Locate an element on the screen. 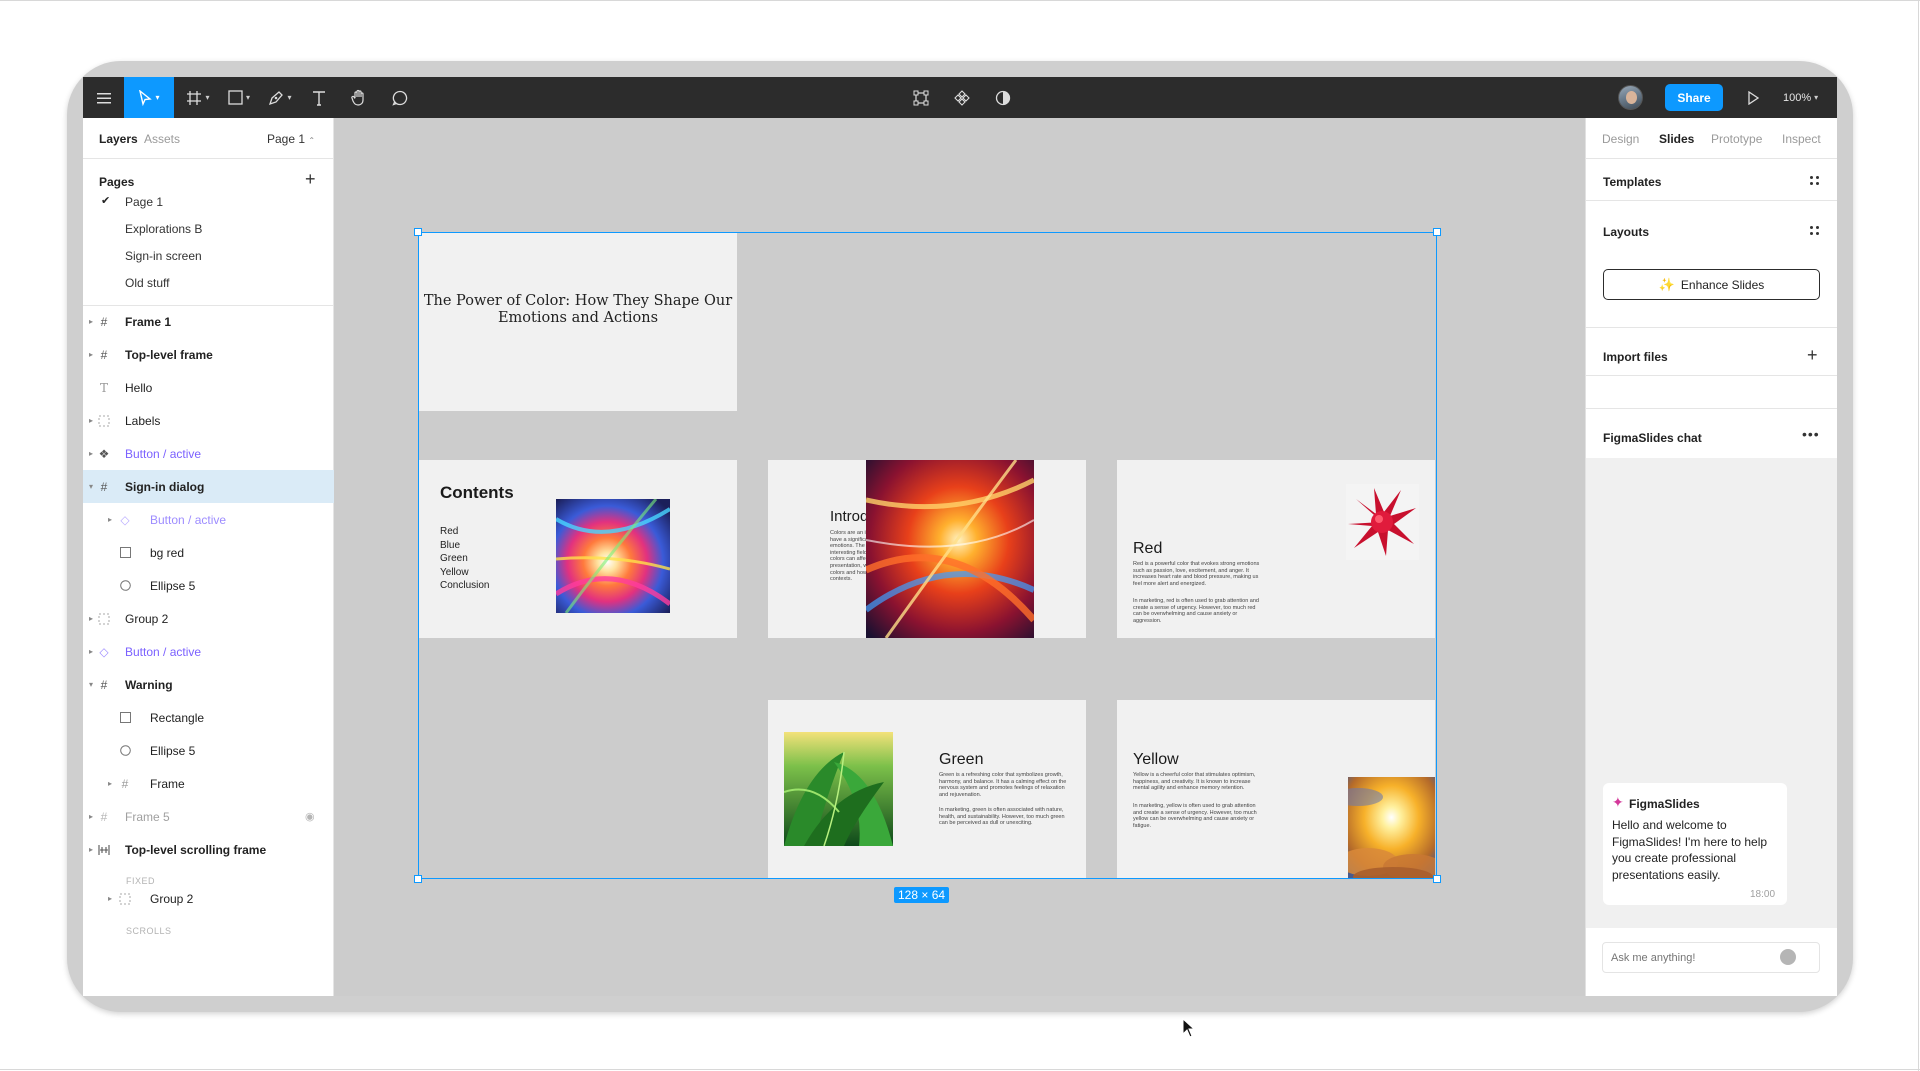 The height and width of the screenshot is (1071, 1920). tab-slides: Slides is located at coordinates (1676, 139).